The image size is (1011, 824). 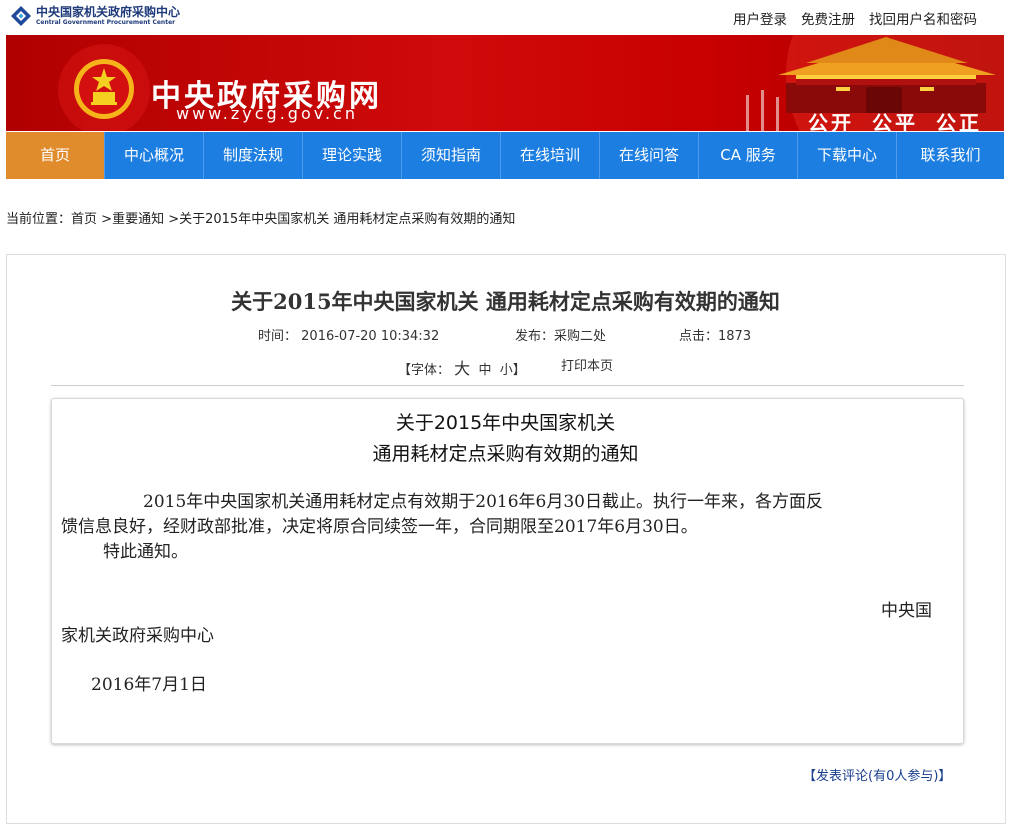 What do you see at coordinates (132, 219) in the screenshot?
I see `breadcrumb-notices: >重要通知` at bounding box center [132, 219].